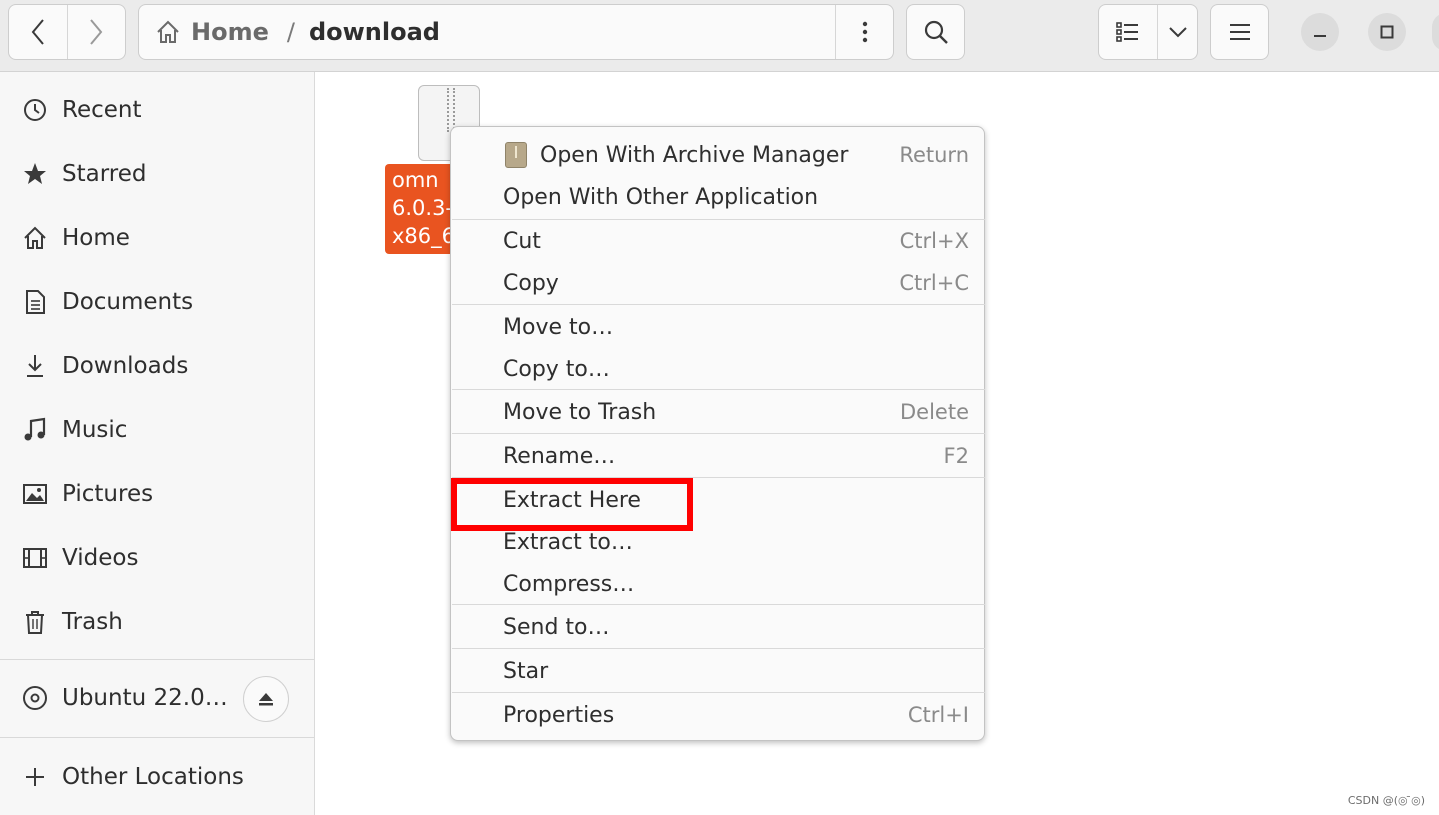 The image size is (1439, 815). I want to click on chevron-down-icon, so click(1177, 32).